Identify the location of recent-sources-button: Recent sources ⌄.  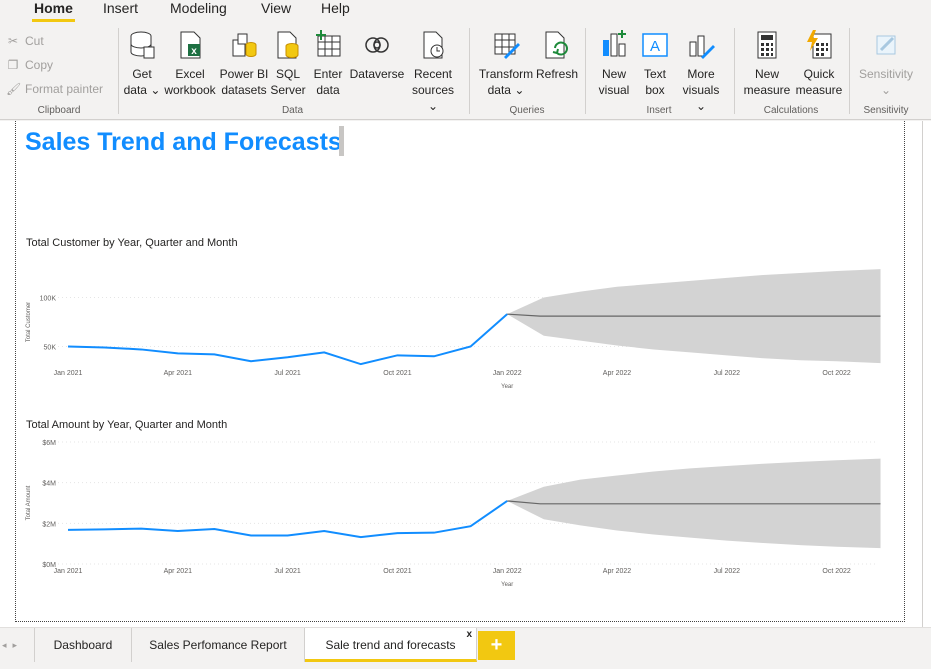
(433, 72).